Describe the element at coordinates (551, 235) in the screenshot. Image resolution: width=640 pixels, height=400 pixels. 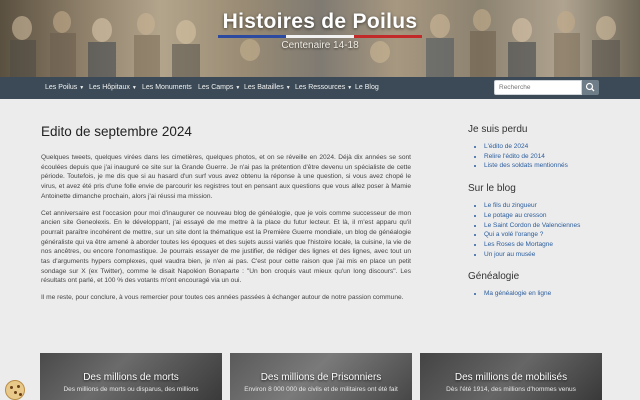
I see `sidebar-link: Qui a volé l'orange ?` at that location.